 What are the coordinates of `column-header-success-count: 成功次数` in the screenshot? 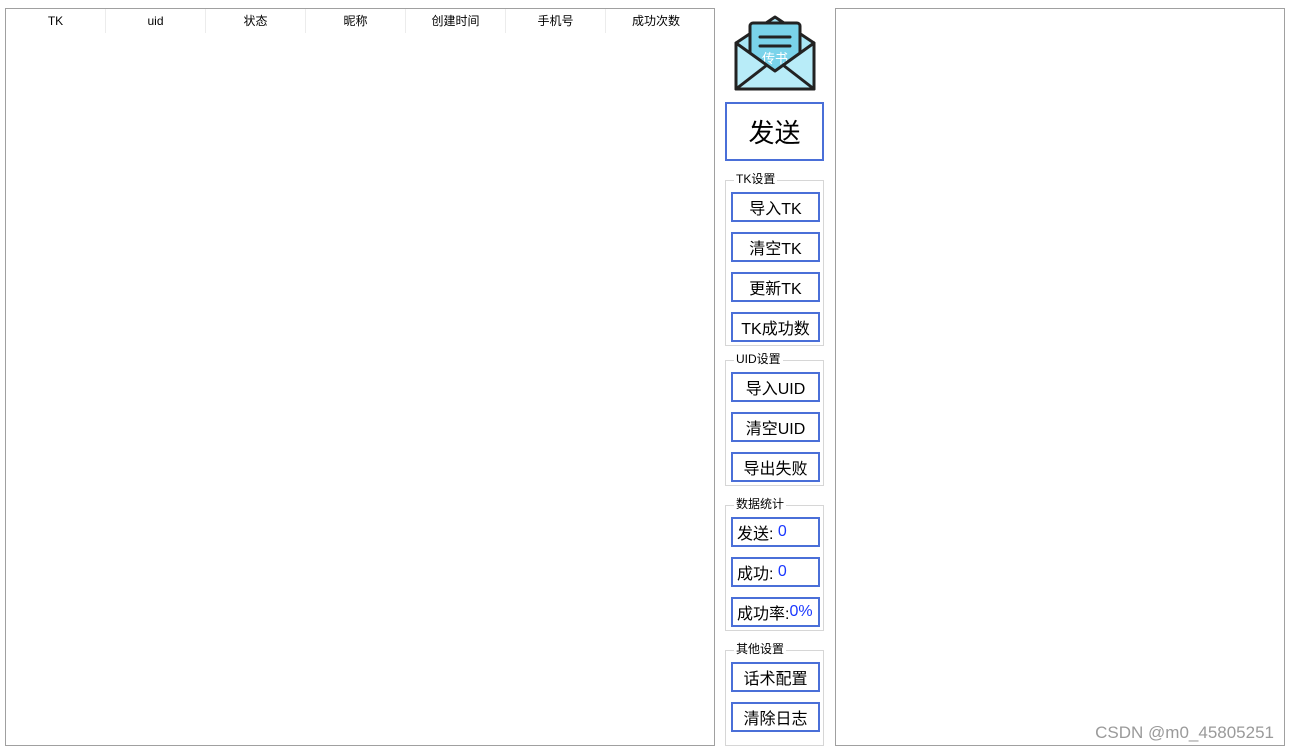 It's located at (656, 21).